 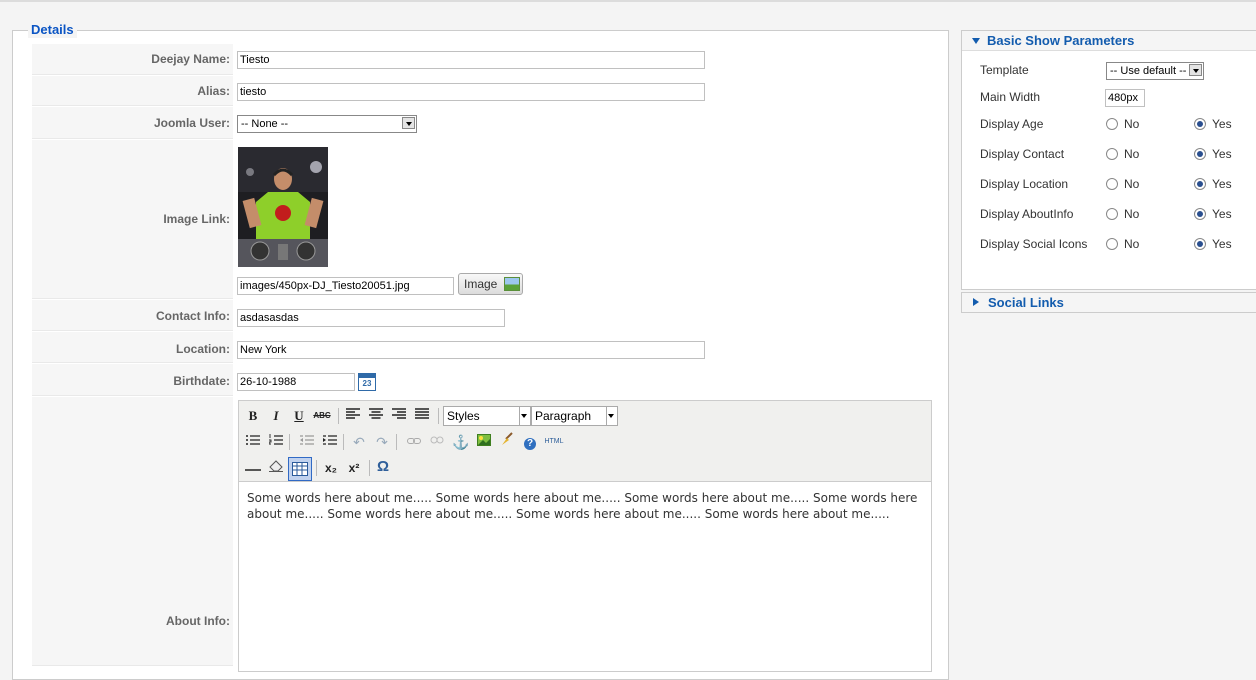 I want to click on deejay-name-key: Deejay Name:, so click(x=132, y=59).